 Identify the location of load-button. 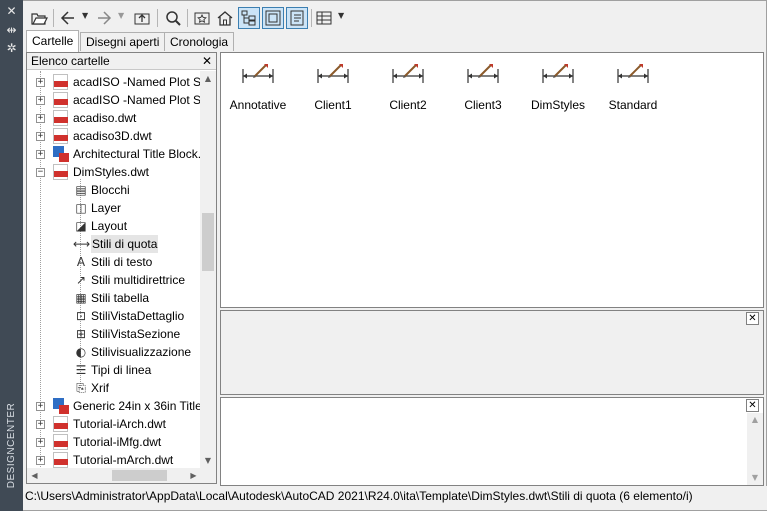
(39, 18).